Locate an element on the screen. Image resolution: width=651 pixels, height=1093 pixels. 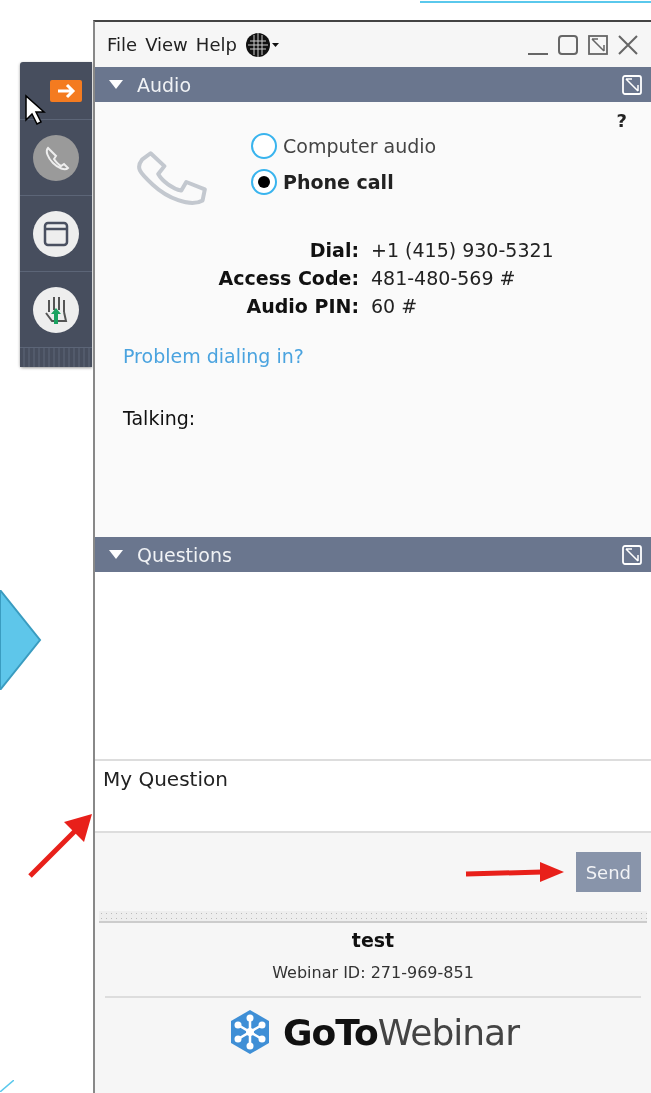
popout-icon is located at coordinates (598, 44).